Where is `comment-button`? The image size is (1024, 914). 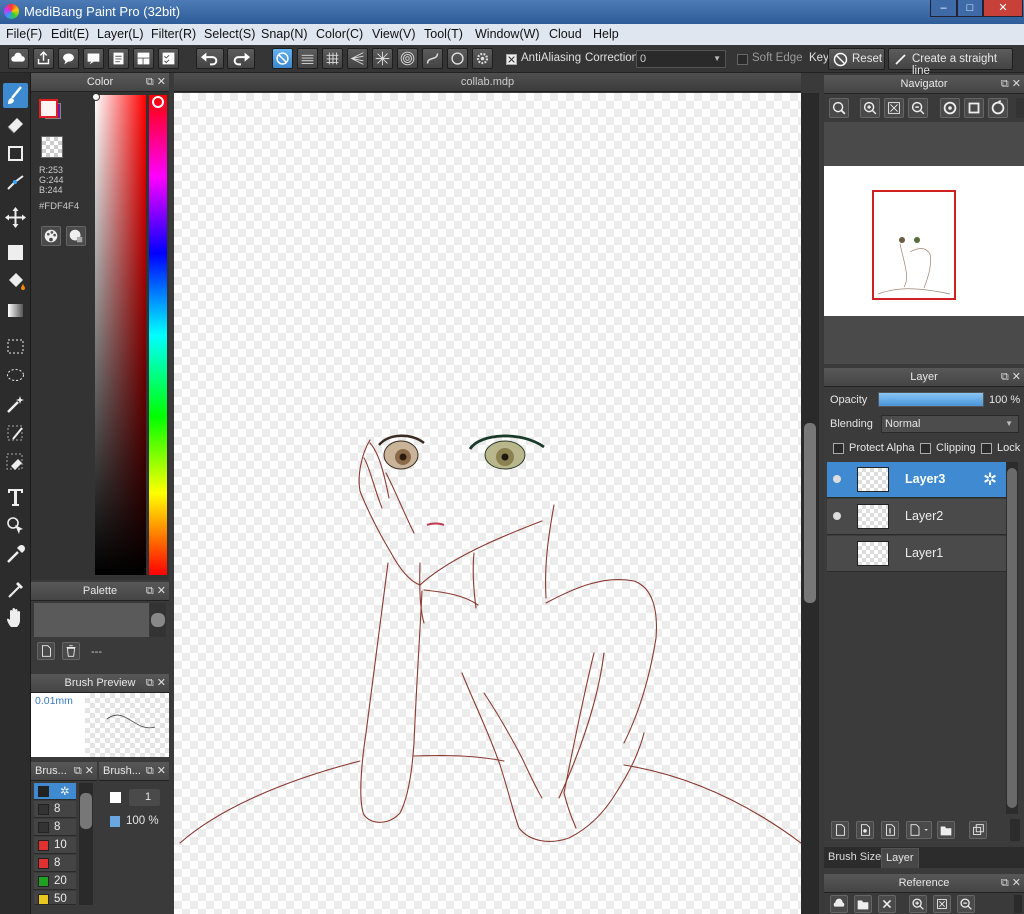 comment-button is located at coordinates (68, 58).